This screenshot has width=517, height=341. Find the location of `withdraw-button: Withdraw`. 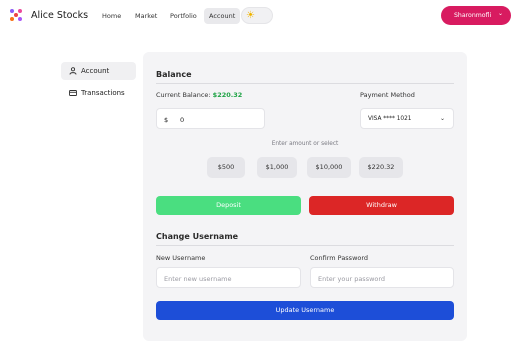

withdraw-button: Withdraw is located at coordinates (381, 205).